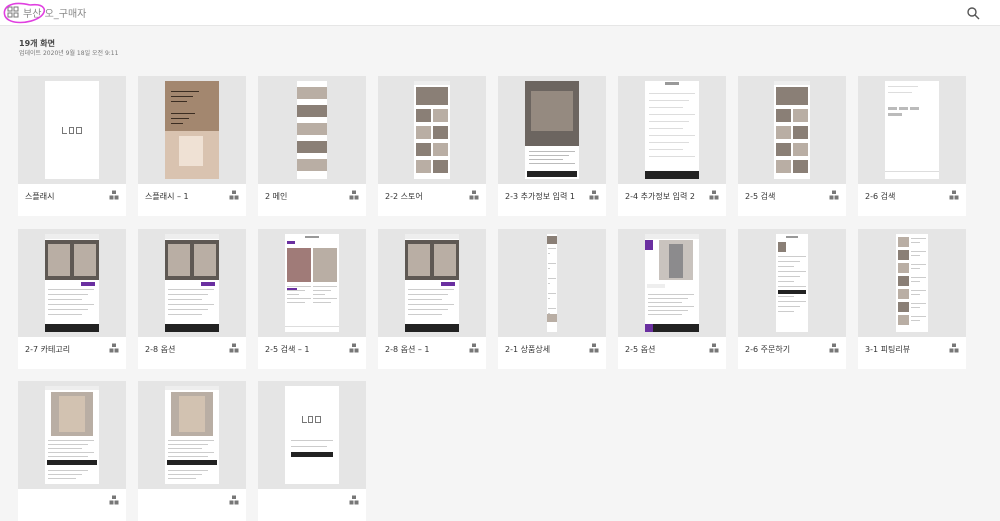 This screenshot has width=1000, height=521. I want to click on screen-label: 2-3 추가정보 입력 1, so click(540, 196).